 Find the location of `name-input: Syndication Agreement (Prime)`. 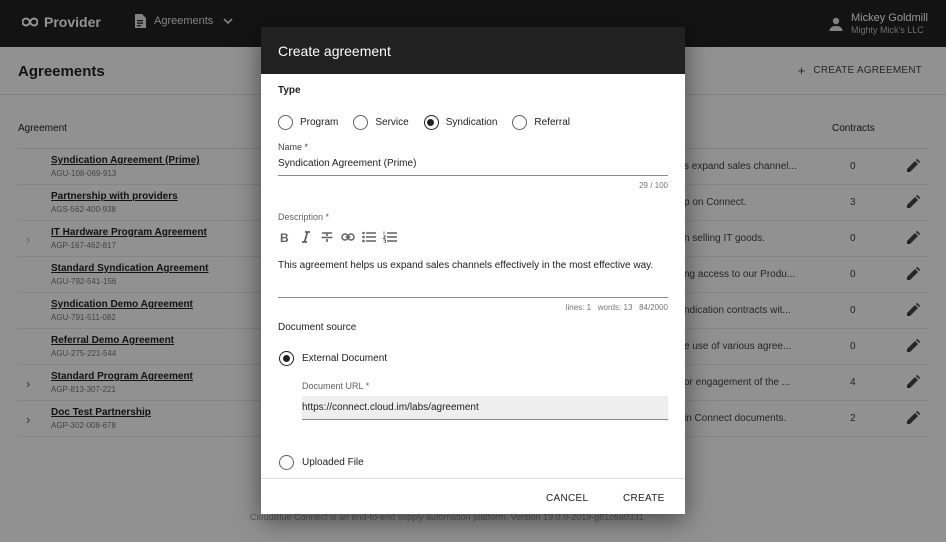

name-input: Syndication Agreement (Prime) is located at coordinates (347, 163).